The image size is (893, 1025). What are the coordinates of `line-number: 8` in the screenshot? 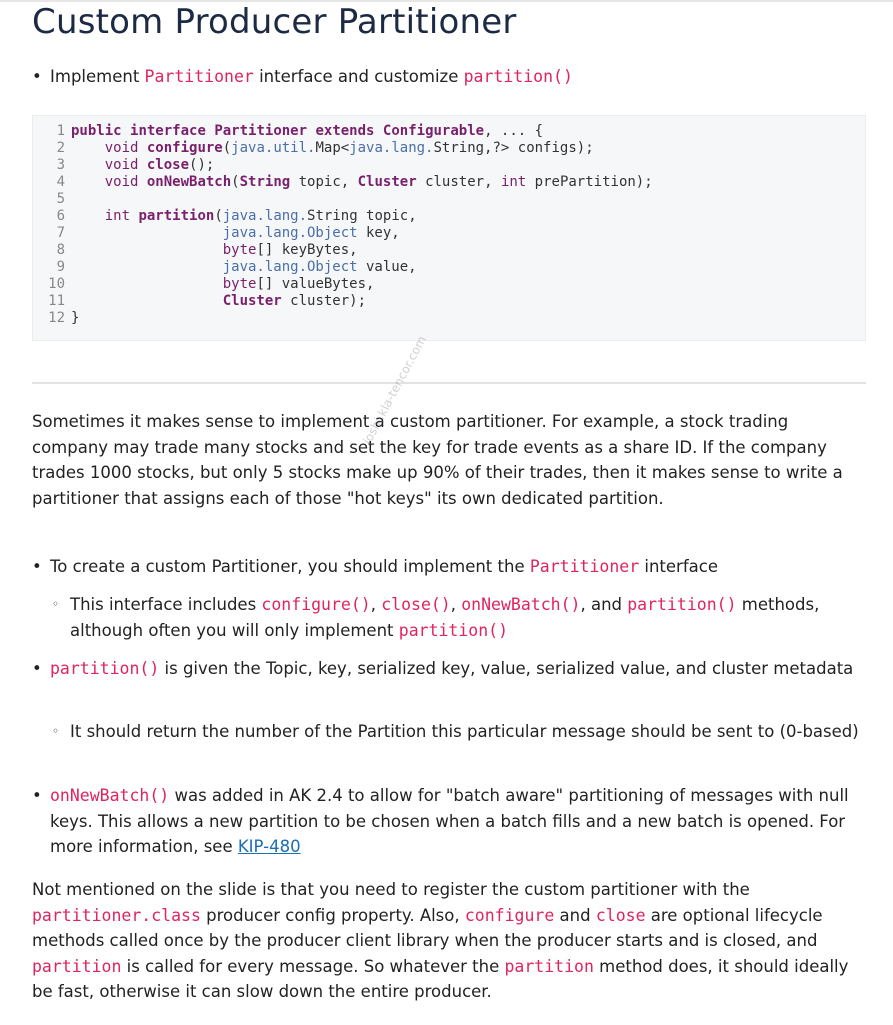 It's located at (60, 250).